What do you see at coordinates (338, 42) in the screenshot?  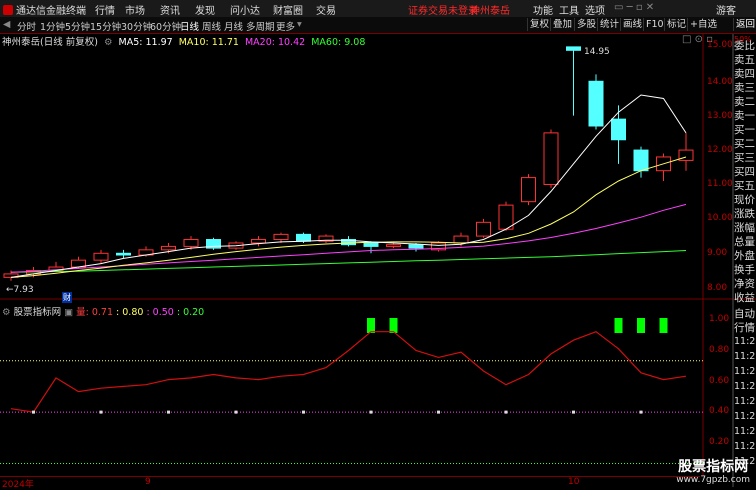 I see `ma60-label: MA60: 9.08` at bounding box center [338, 42].